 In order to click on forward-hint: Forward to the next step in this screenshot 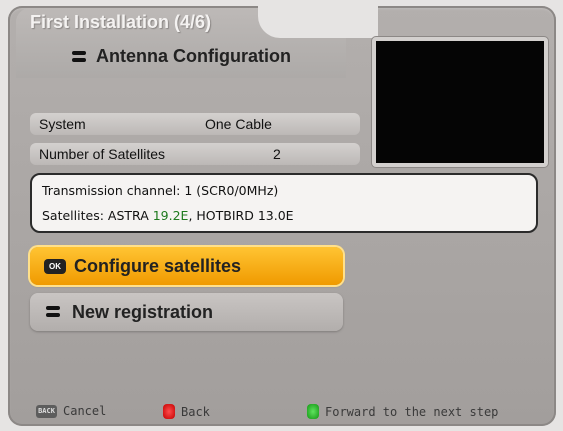, I will do `click(402, 411)`.